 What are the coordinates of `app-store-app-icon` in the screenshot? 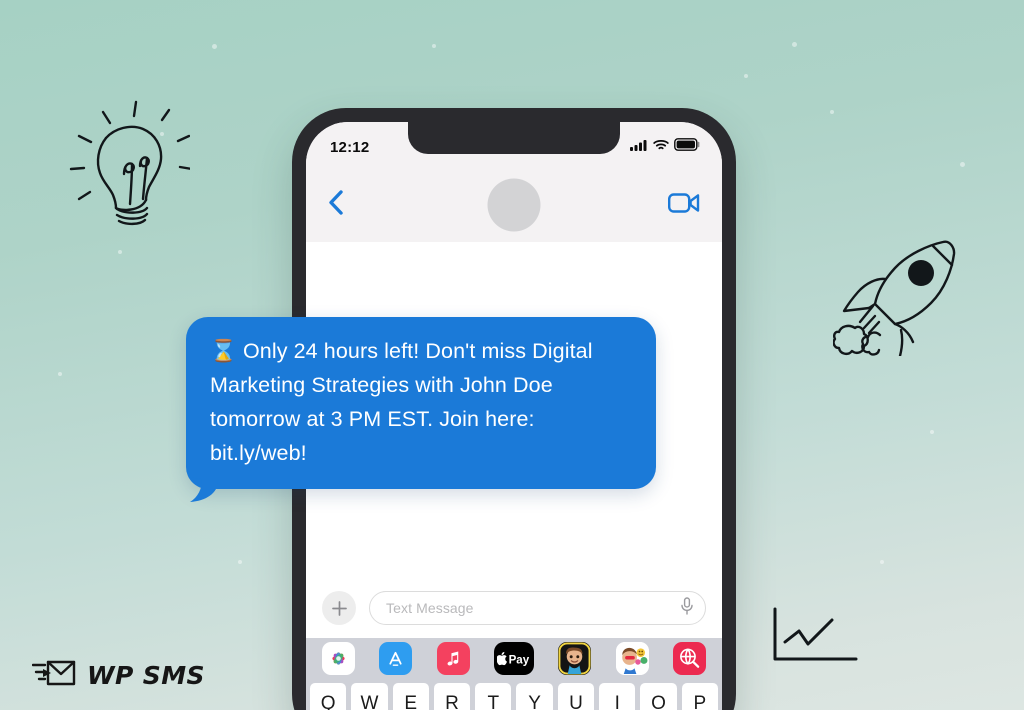 It's located at (396, 658).